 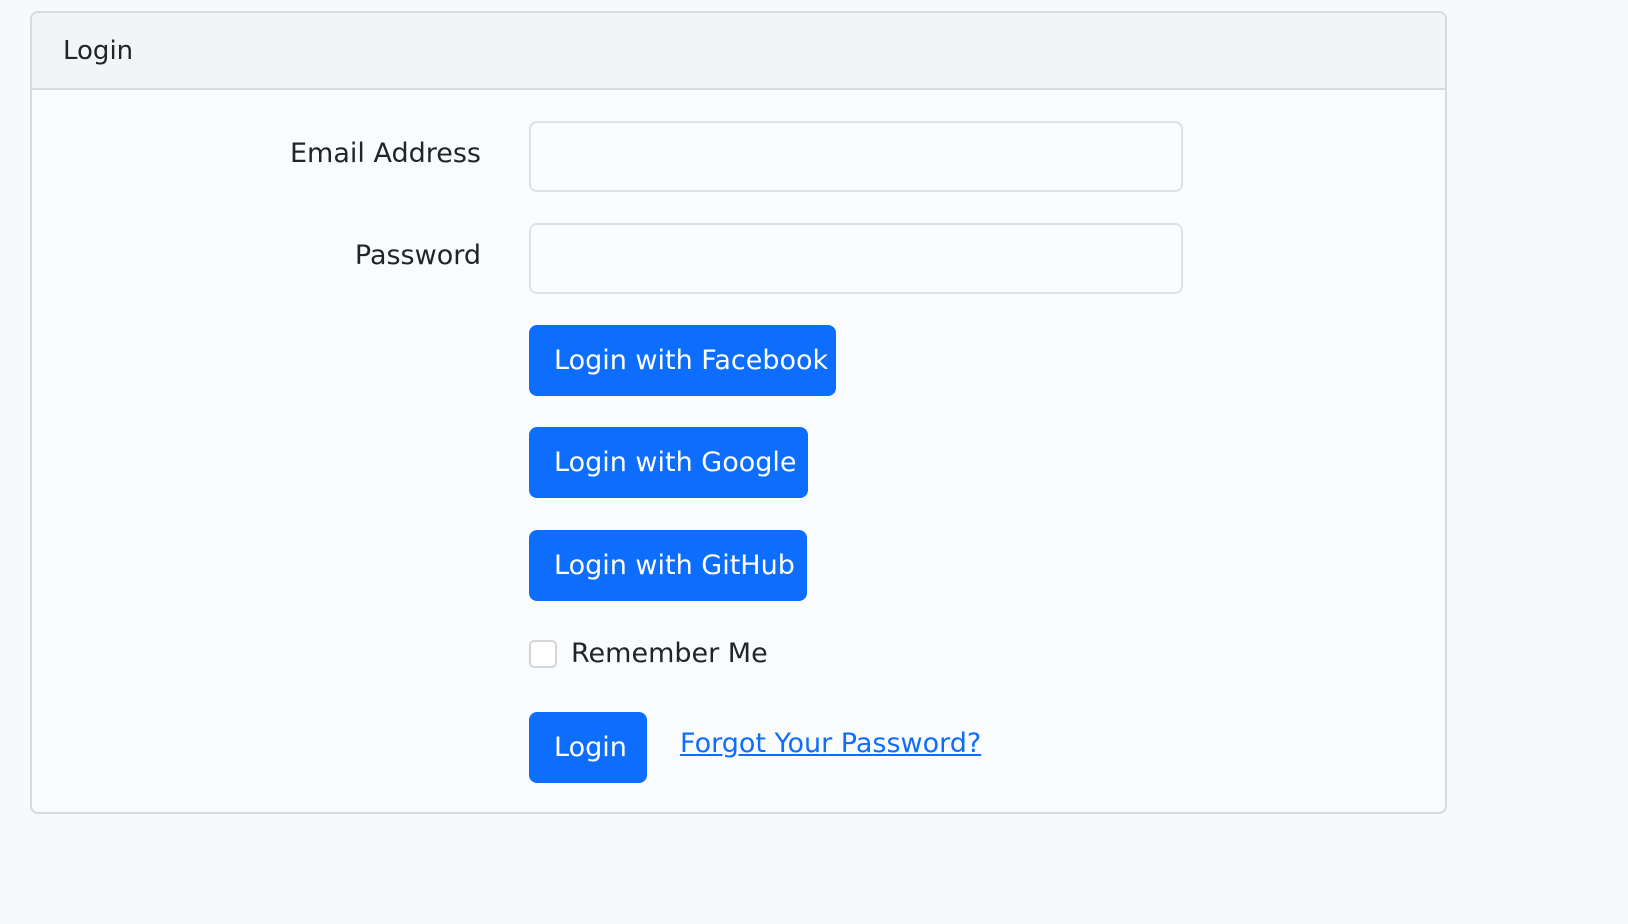 What do you see at coordinates (682, 360) in the screenshot?
I see `login-with-facebook-button: Login with Facebook` at bounding box center [682, 360].